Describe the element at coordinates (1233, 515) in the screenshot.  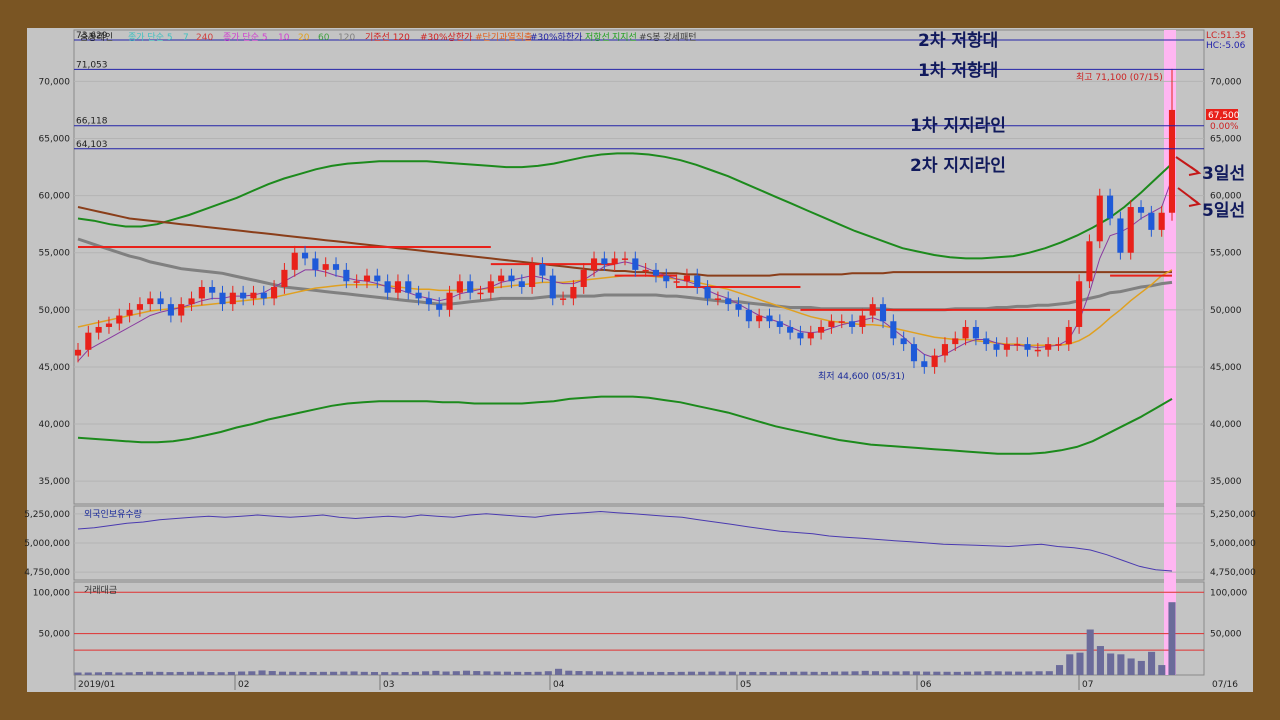
I see `foreign-tick-label-right: 5,250,000` at that location.